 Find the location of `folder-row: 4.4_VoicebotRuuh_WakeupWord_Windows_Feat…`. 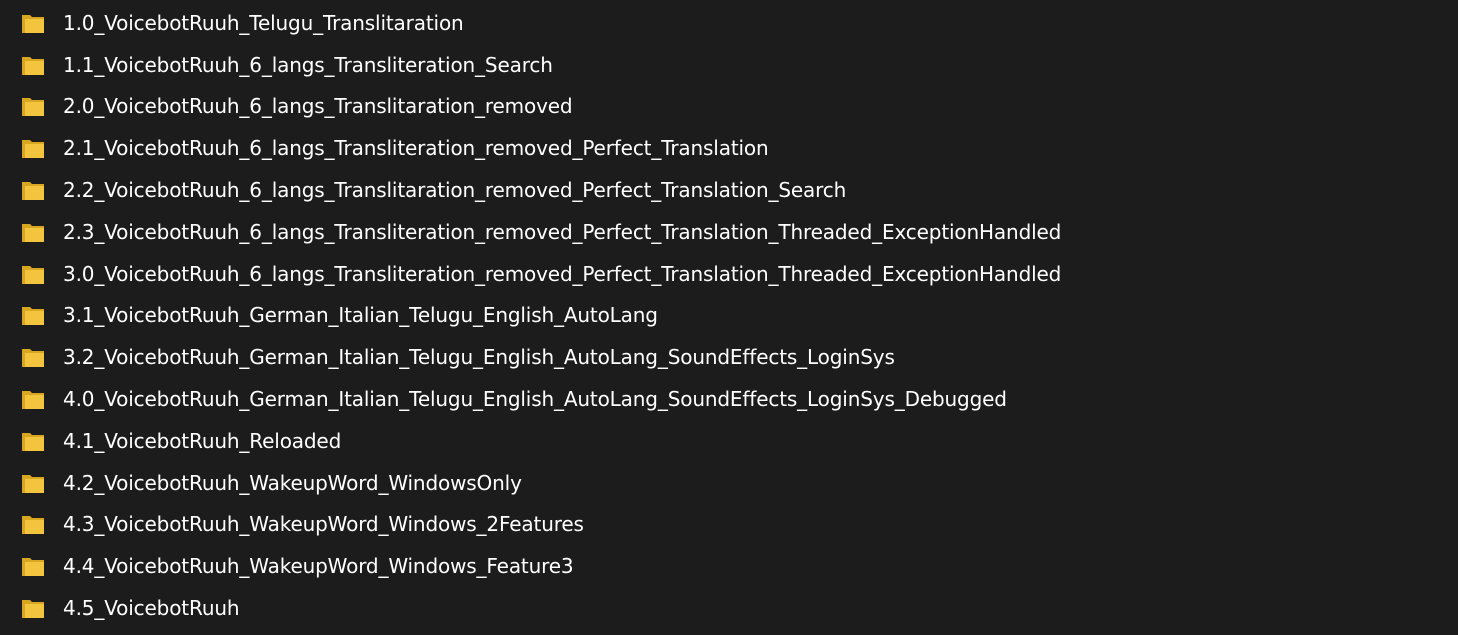

folder-row: 4.4_VoicebotRuuh_WakeupWord_Windows_Feat… is located at coordinates (729, 566).